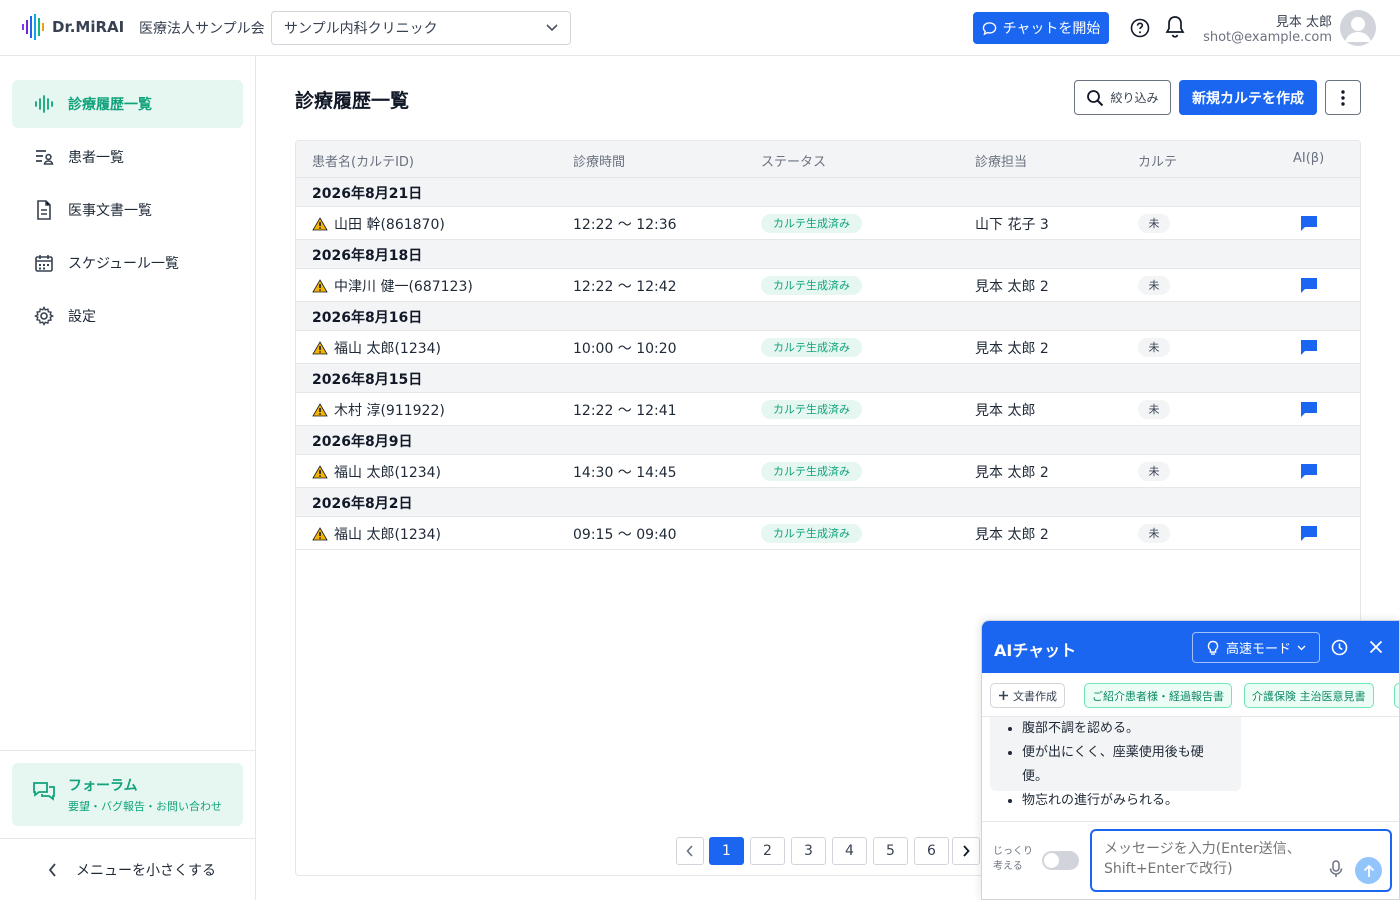  What do you see at coordinates (110, 105) in the screenshot?
I see `sidebar-item-label: 診療履歴一覧` at bounding box center [110, 105].